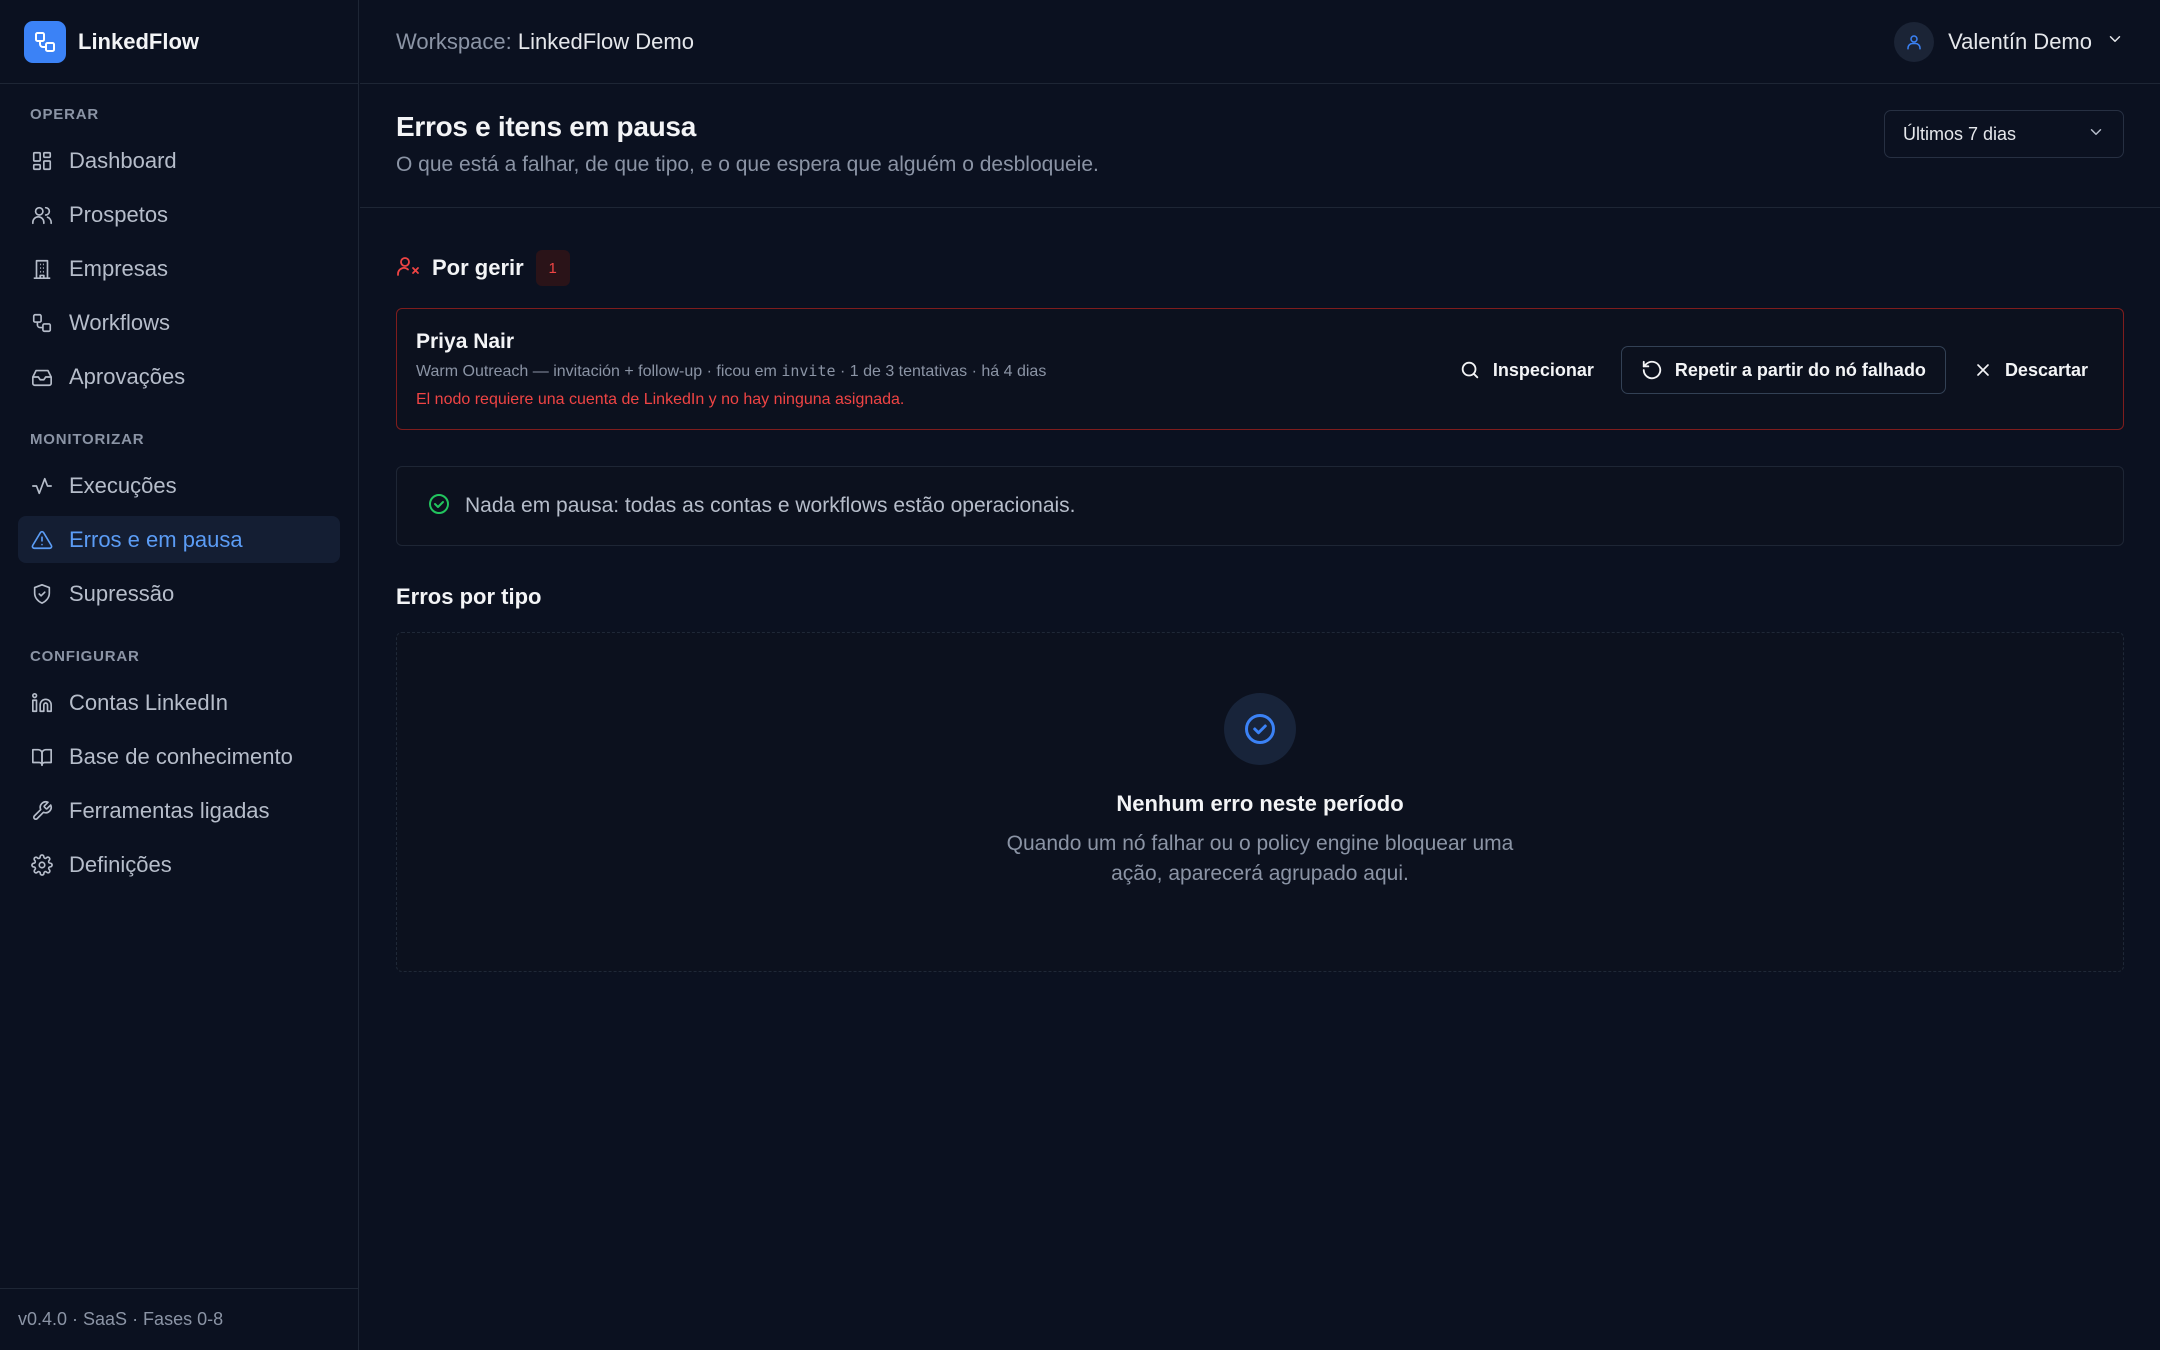 The image size is (2160, 1350). What do you see at coordinates (123, 160) in the screenshot?
I see `sidebar-item-label: Dashboard` at bounding box center [123, 160].